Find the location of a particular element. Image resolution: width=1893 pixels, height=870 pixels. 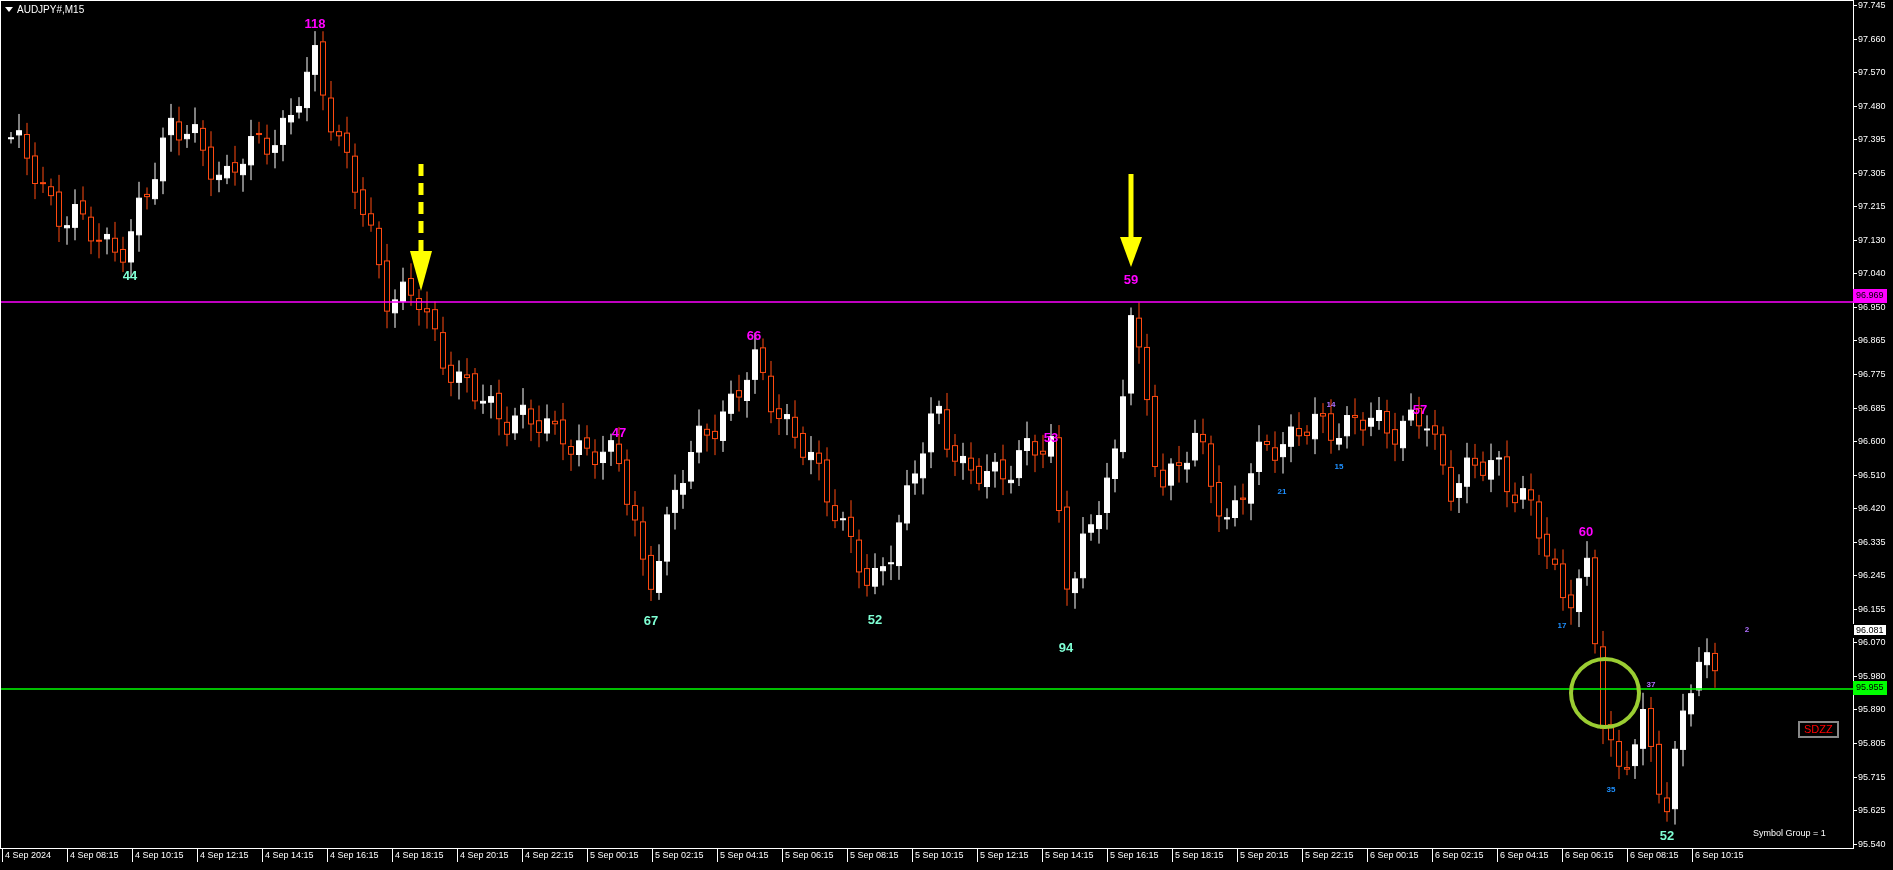

bar-count-label: 17 is located at coordinates (1562, 626).